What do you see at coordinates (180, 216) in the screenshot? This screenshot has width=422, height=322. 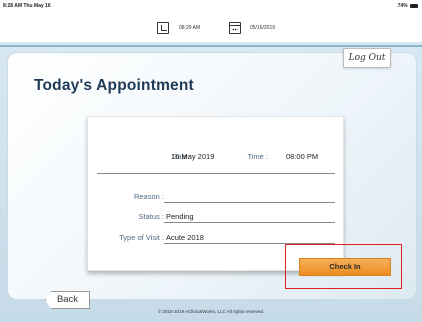 I see `status-value: Pending` at bounding box center [180, 216].